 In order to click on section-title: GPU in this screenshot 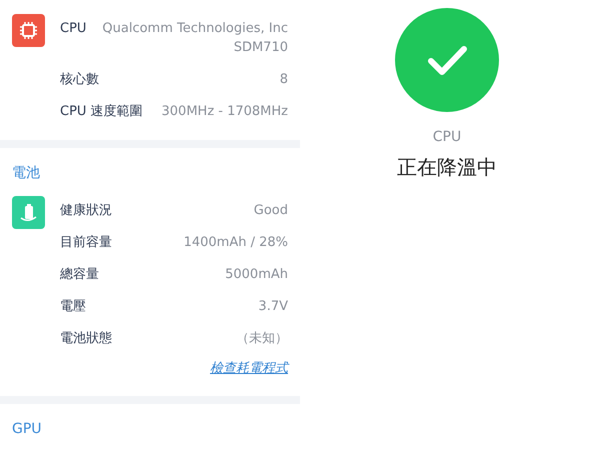, I will do `click(27, 429)`.